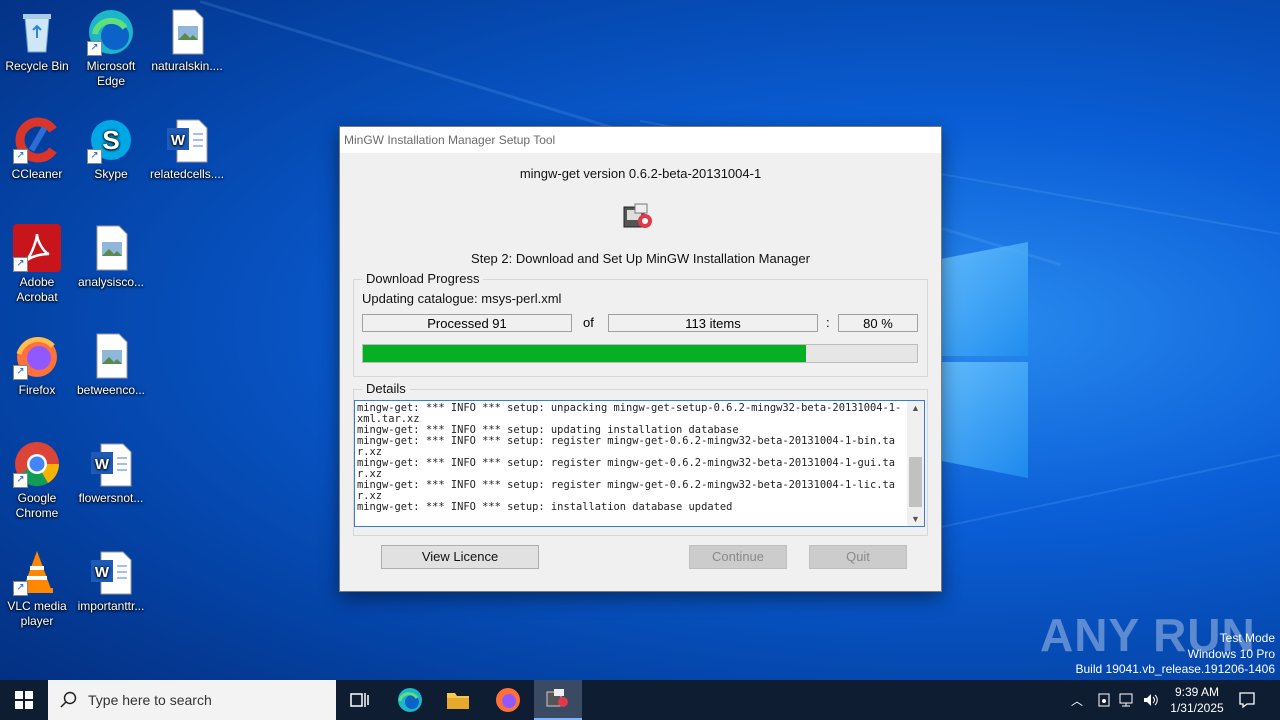  Describe the element at coordinates (37, 464) in the screenshot. I see `chrome-icon: ↗` at that location.